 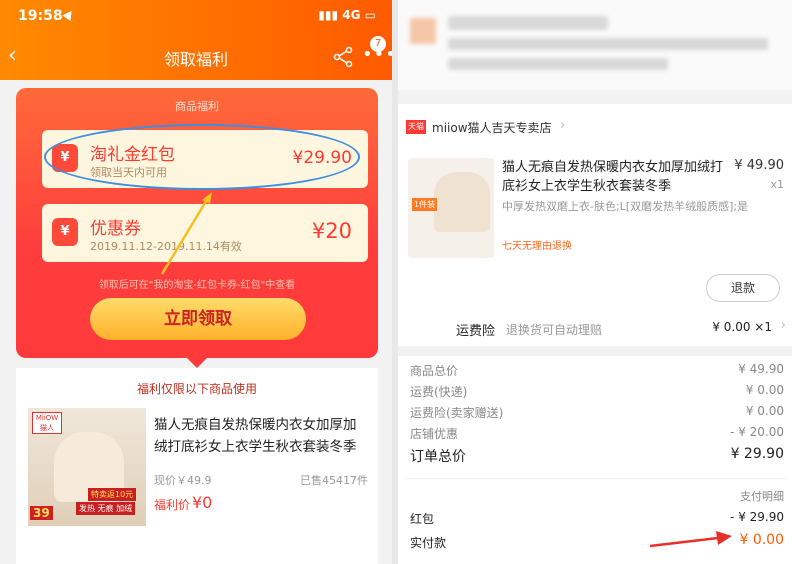 I want to click on brand-logo: MiiOW 猫人, so click(x=47, y=423).